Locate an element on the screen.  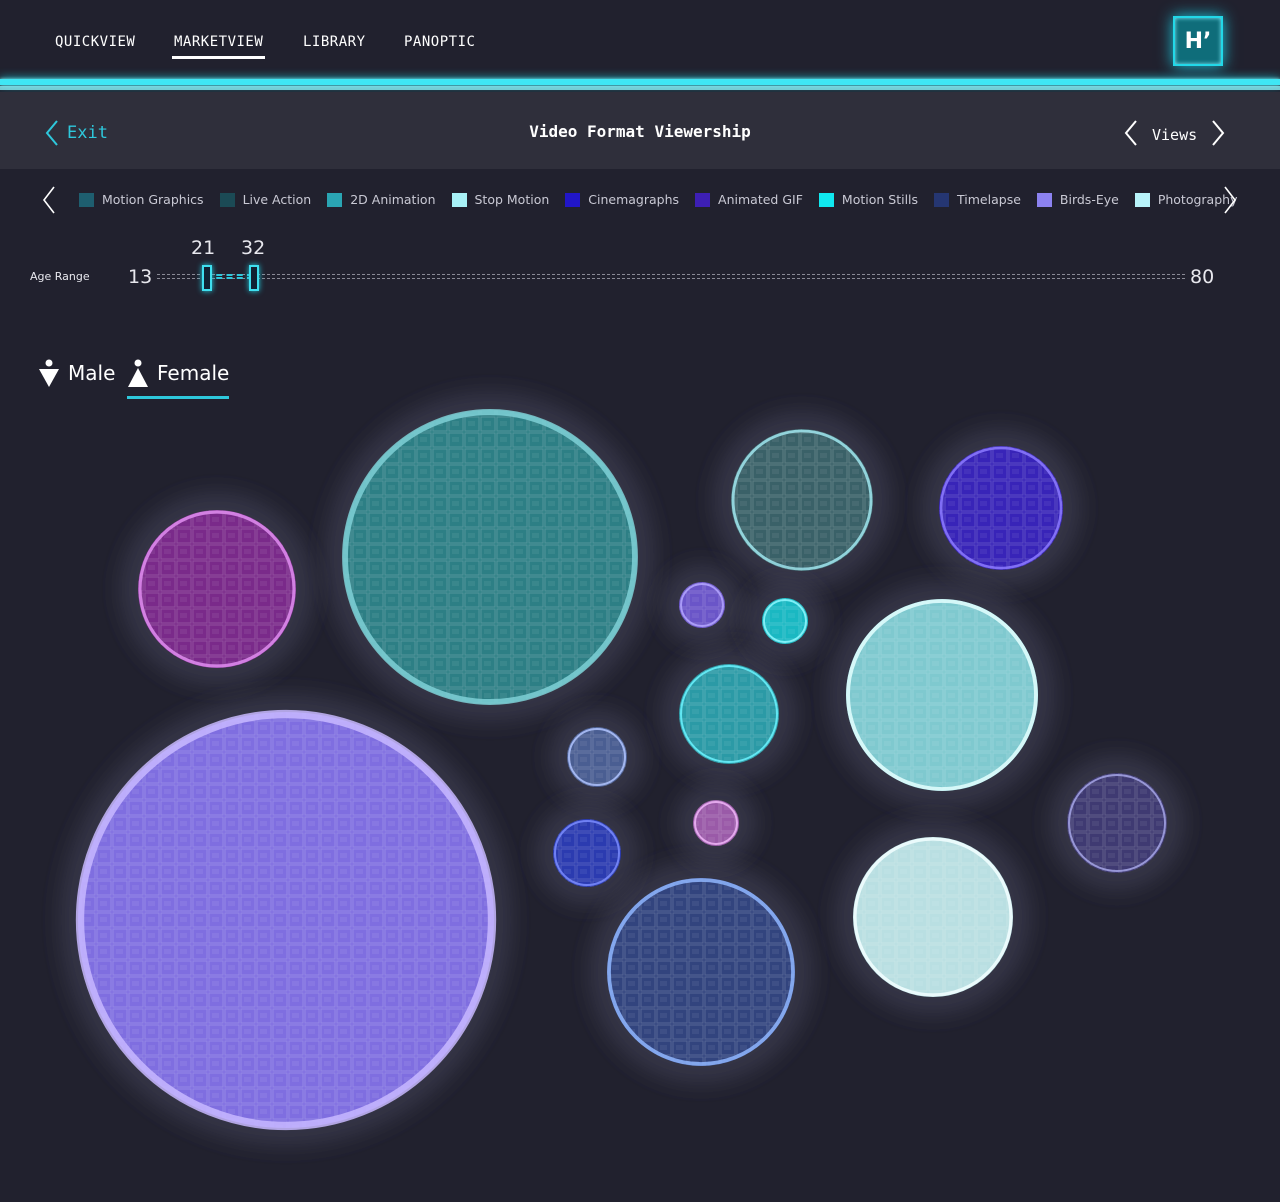
bubble-2d-animation-large is located at coordinates (490, 557).